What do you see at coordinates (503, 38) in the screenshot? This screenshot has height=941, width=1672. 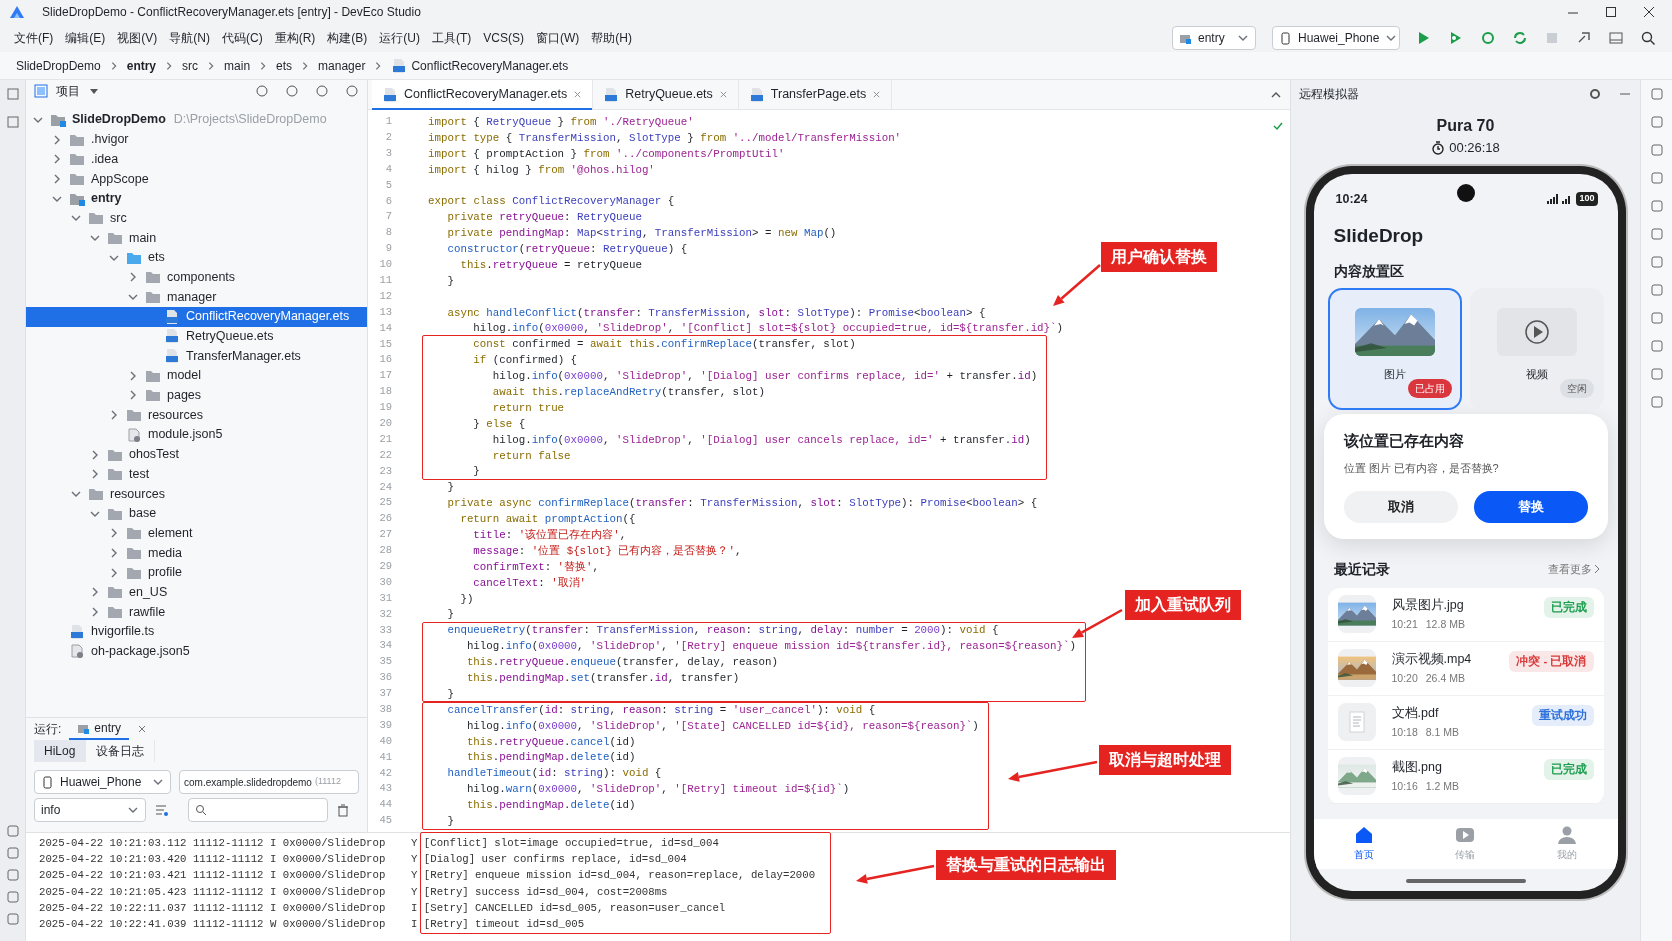 I see `menu-item: VCS(S)` at bounding box center [503, 38].